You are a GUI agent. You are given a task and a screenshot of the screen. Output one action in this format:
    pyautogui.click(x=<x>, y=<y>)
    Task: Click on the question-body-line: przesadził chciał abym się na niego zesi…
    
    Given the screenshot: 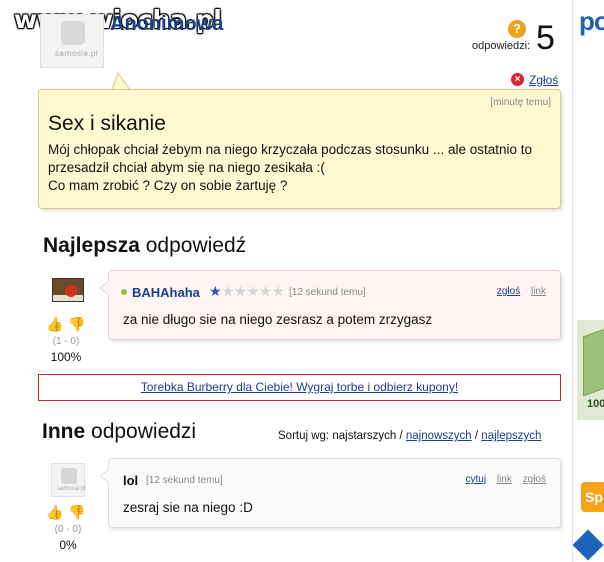 What is the action you would take?
    pyautogui.click(x=186, y=167)
    